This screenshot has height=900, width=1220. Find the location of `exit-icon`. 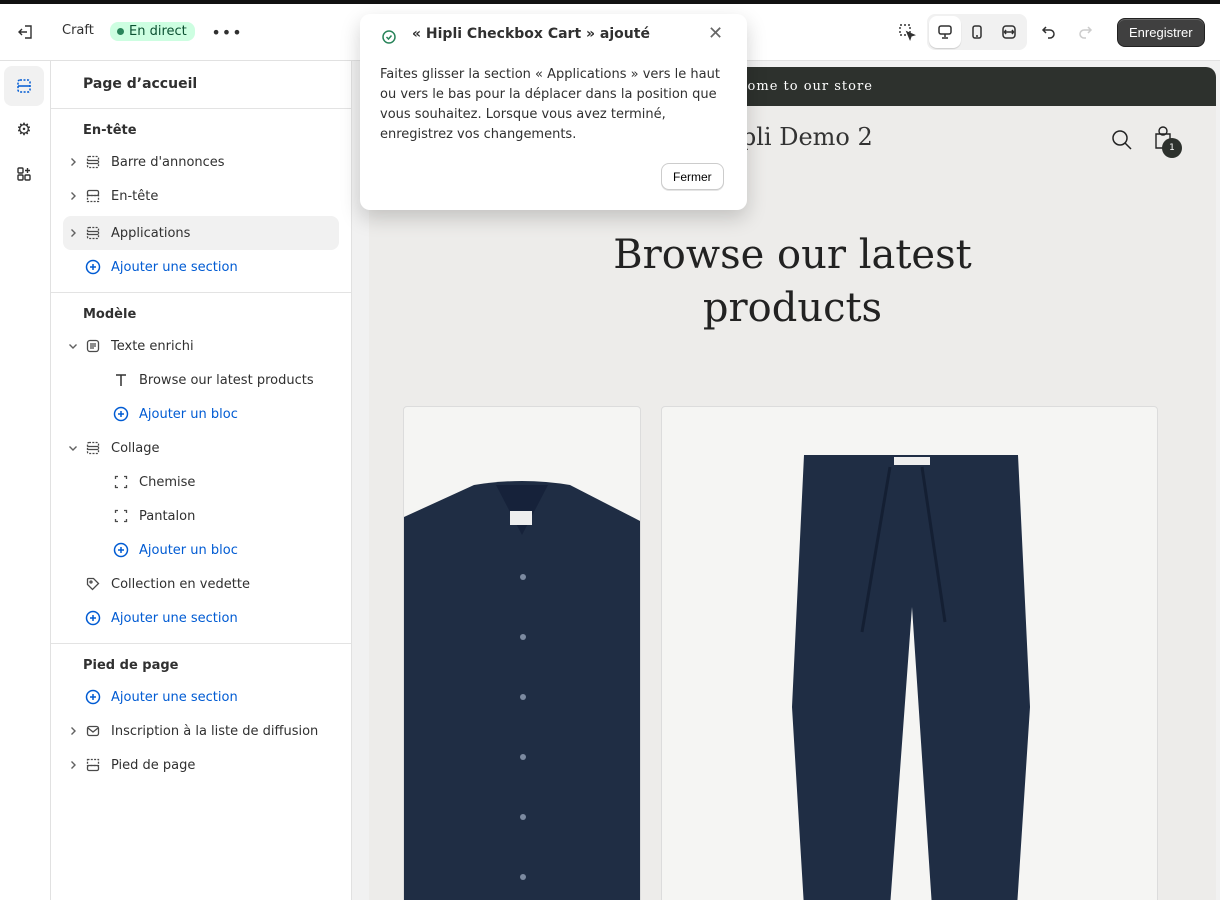

exit-icon is located at coordinates (25, 32).